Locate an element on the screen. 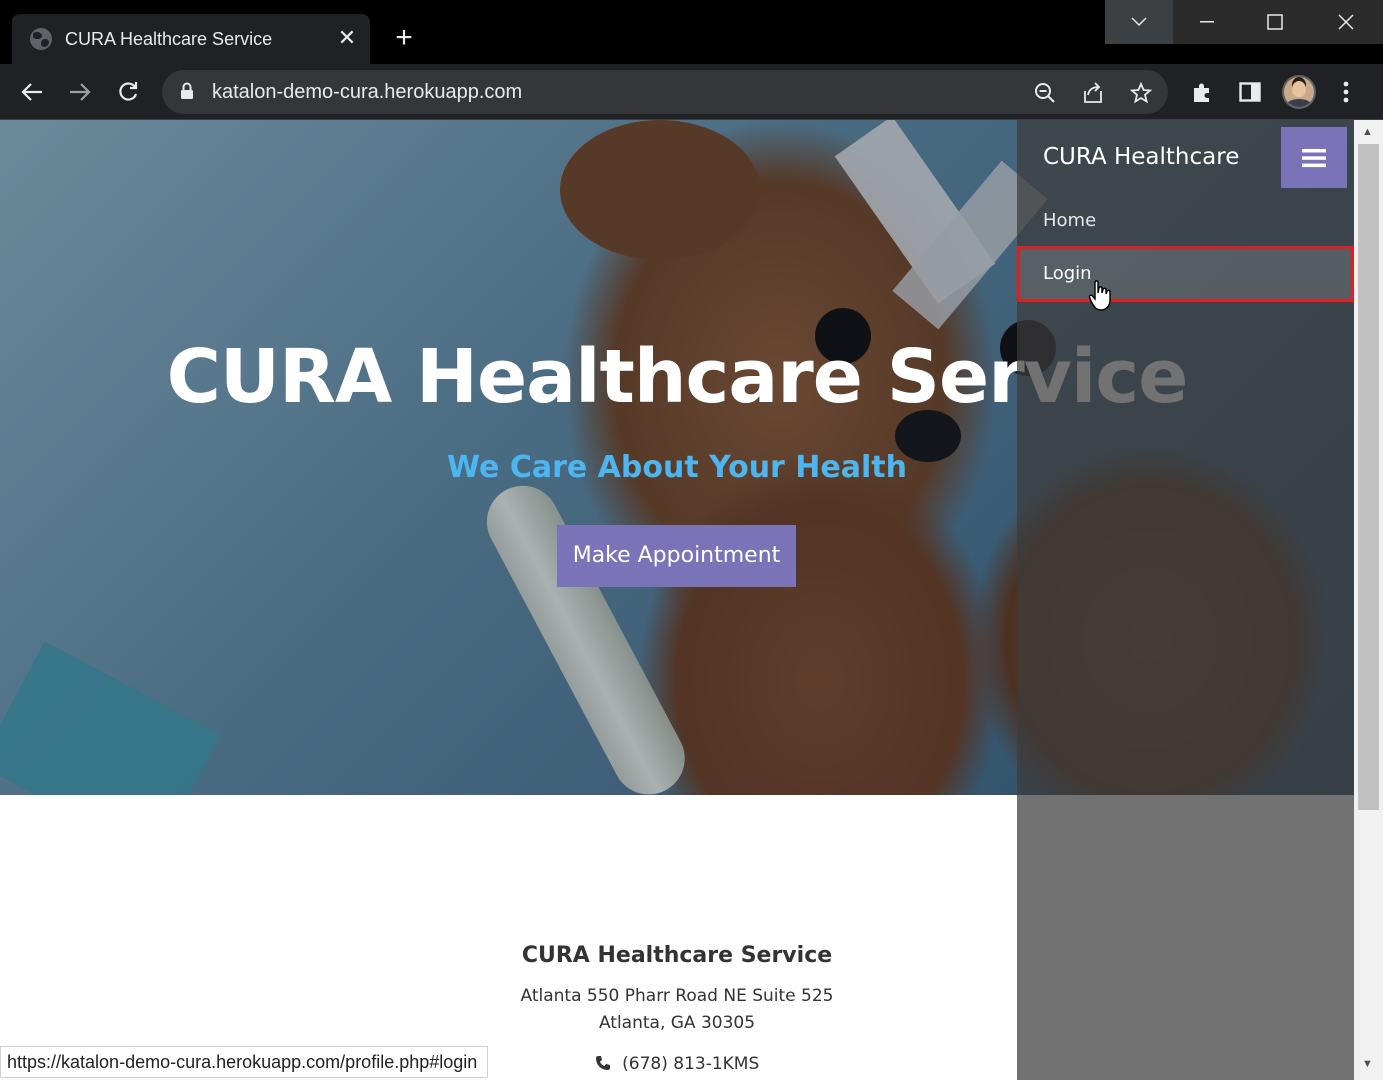 The image size is (1383, 1080). maximize-button is located at coordinates (1275, 22).